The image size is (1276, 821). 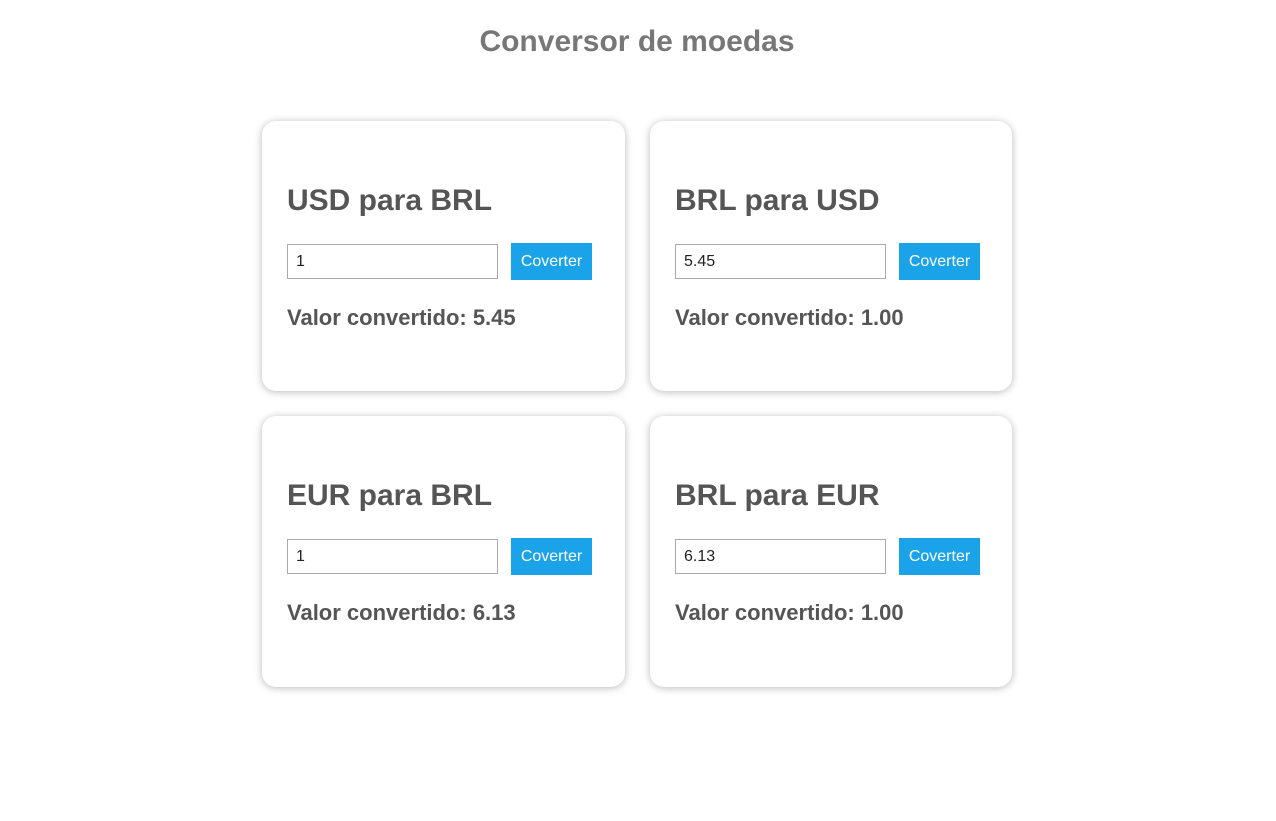 I want to click on converter-title: USD para BRL, so click(x=390, y=200).